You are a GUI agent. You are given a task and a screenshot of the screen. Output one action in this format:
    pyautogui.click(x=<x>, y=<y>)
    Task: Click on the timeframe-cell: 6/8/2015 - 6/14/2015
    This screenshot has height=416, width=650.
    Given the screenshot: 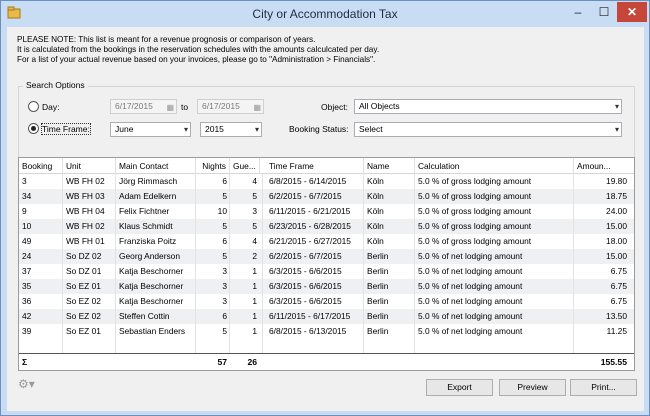 What is the action you would take?
    pyautogui.click(x=308, y=181)
    